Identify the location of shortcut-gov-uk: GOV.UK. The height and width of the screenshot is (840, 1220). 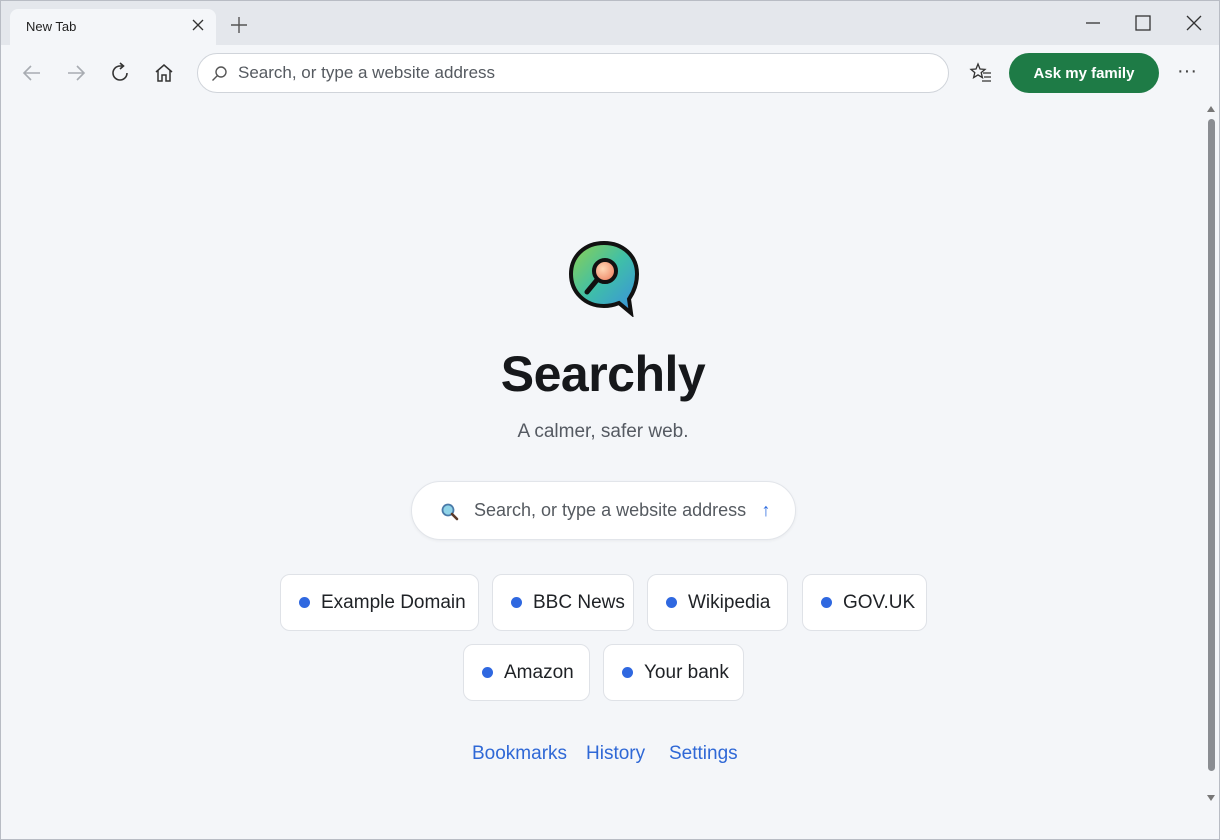
(864, 602).